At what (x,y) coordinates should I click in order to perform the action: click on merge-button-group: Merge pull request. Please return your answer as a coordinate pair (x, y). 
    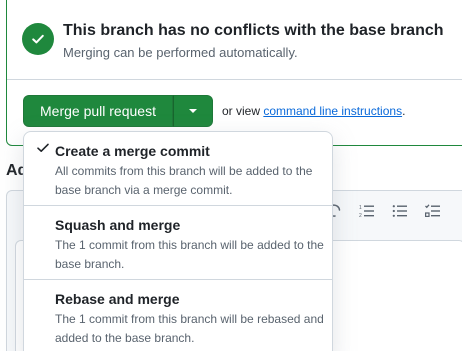
    Looking at the image, I should click on (118, 111).